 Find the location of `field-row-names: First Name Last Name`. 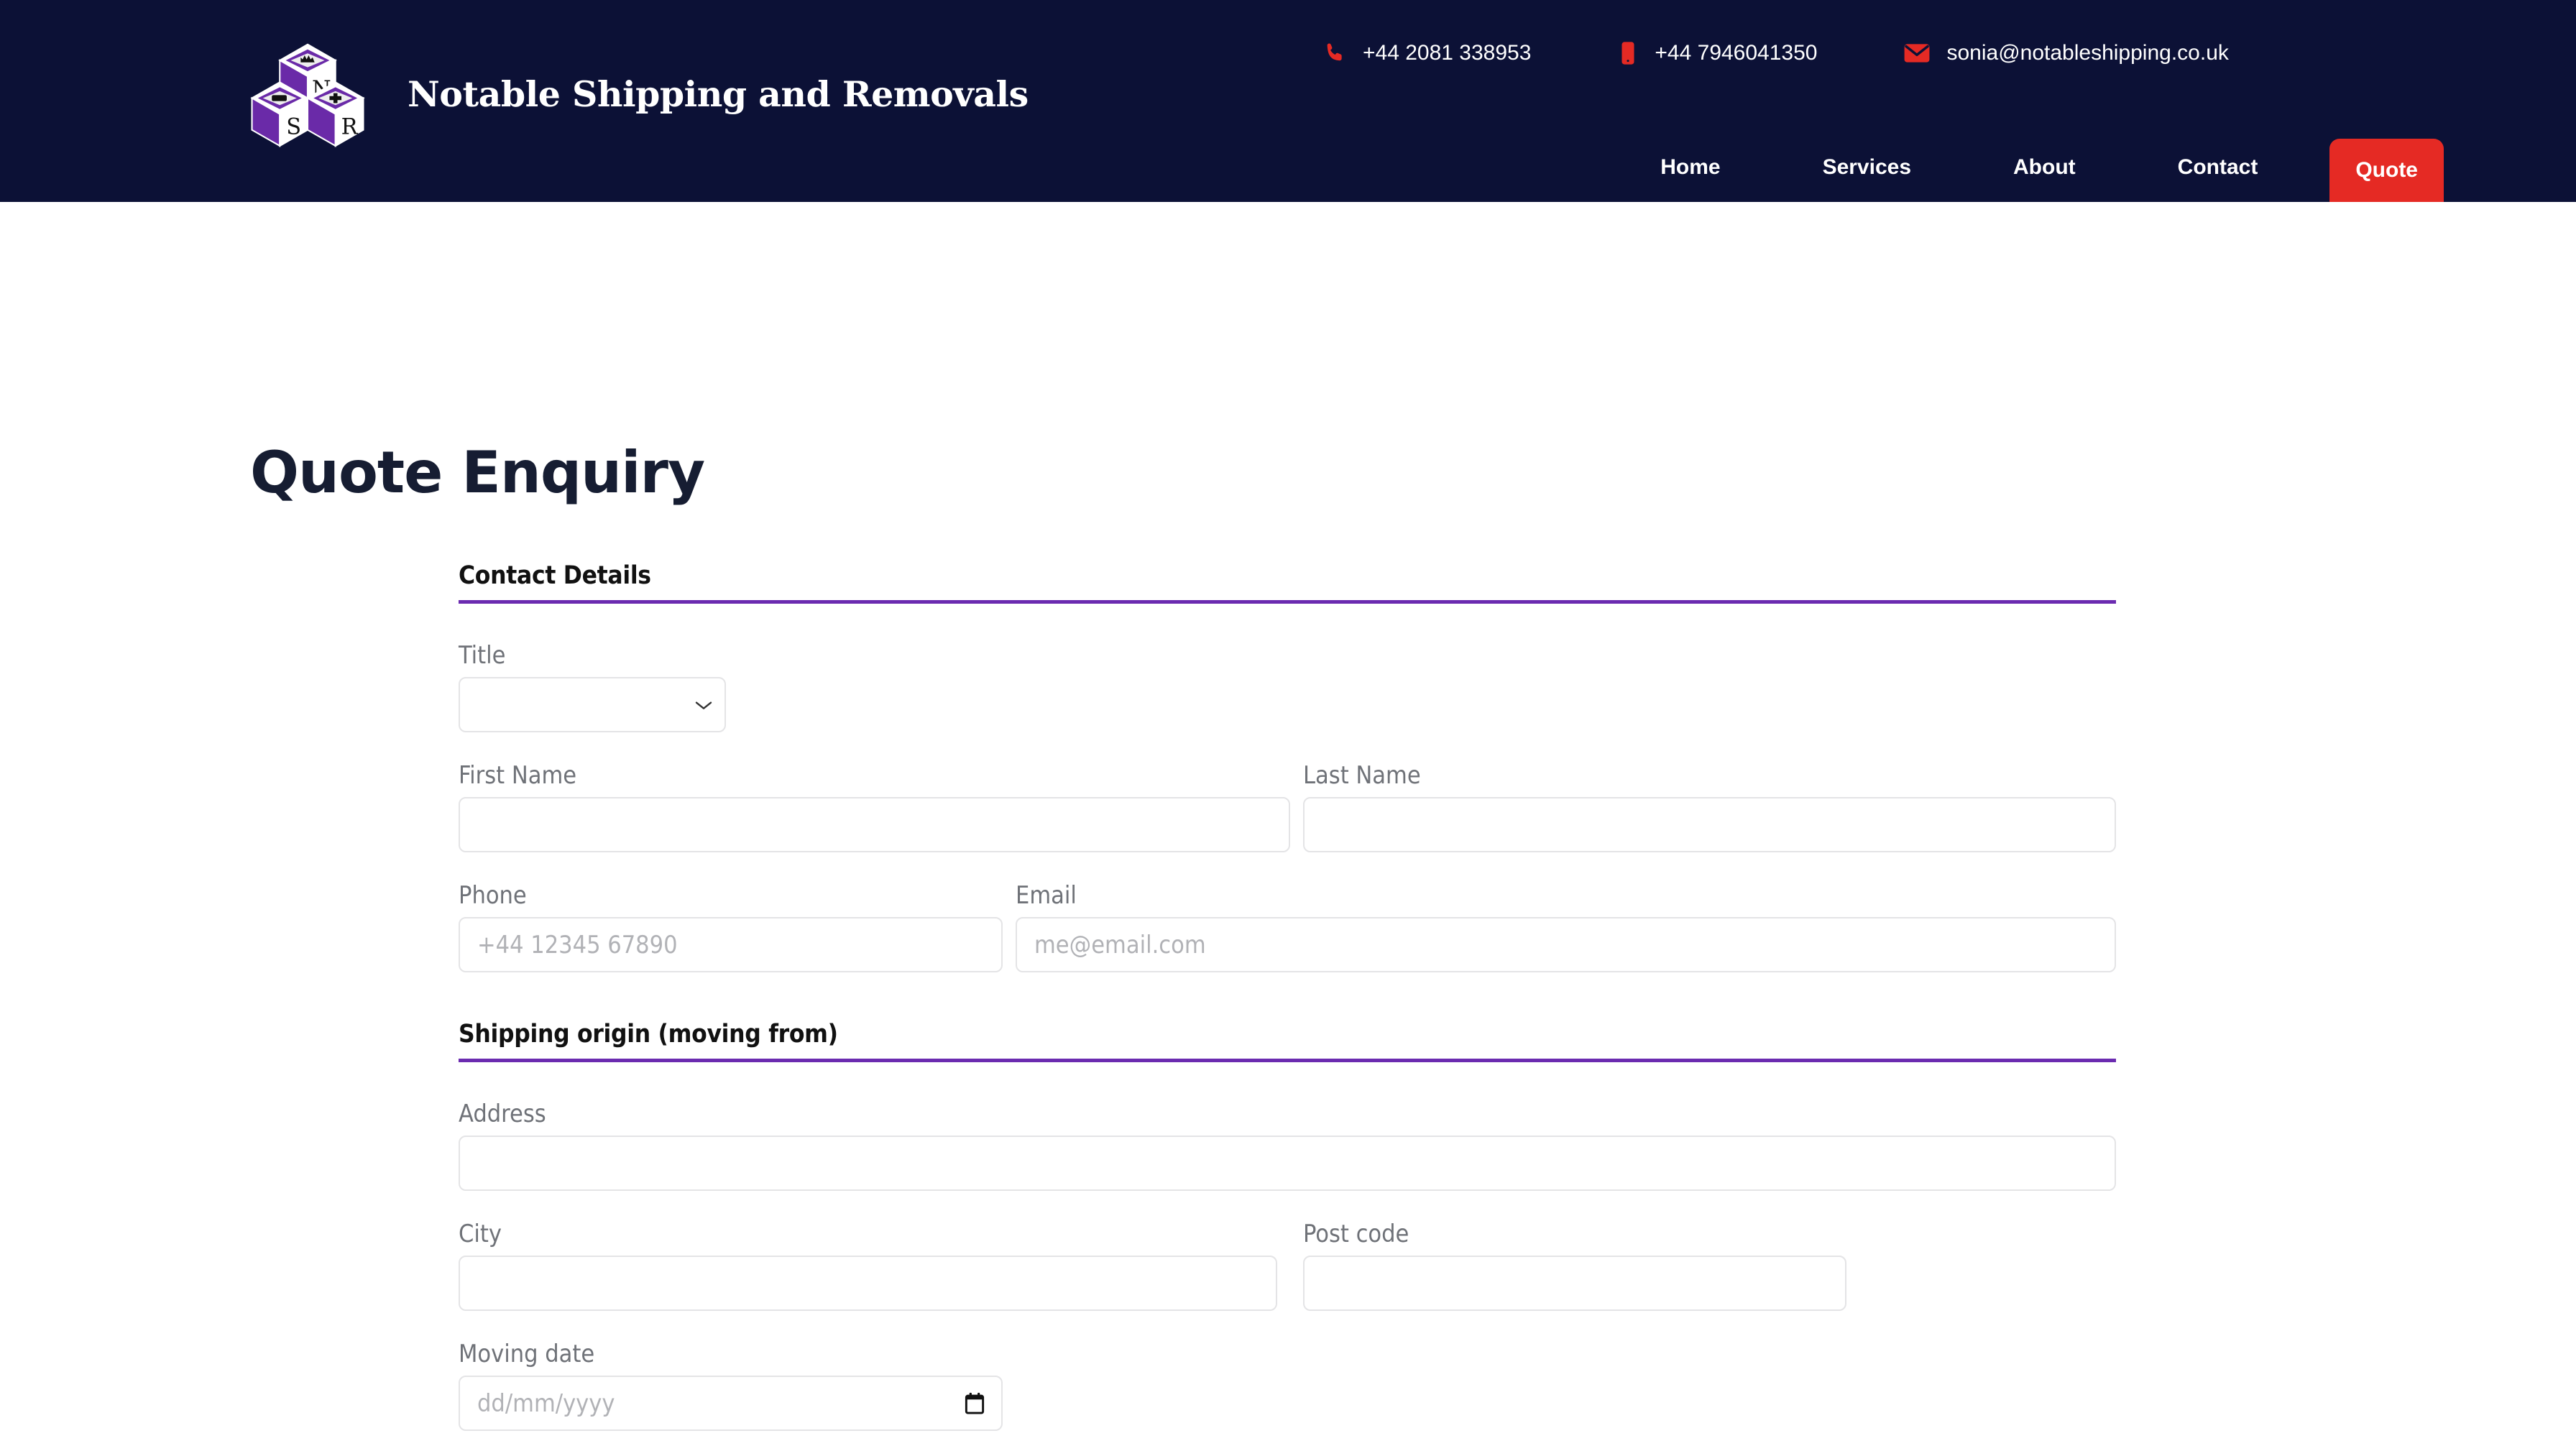

field-row-names: First Name Last Name is located at coordinates (1287, 806).